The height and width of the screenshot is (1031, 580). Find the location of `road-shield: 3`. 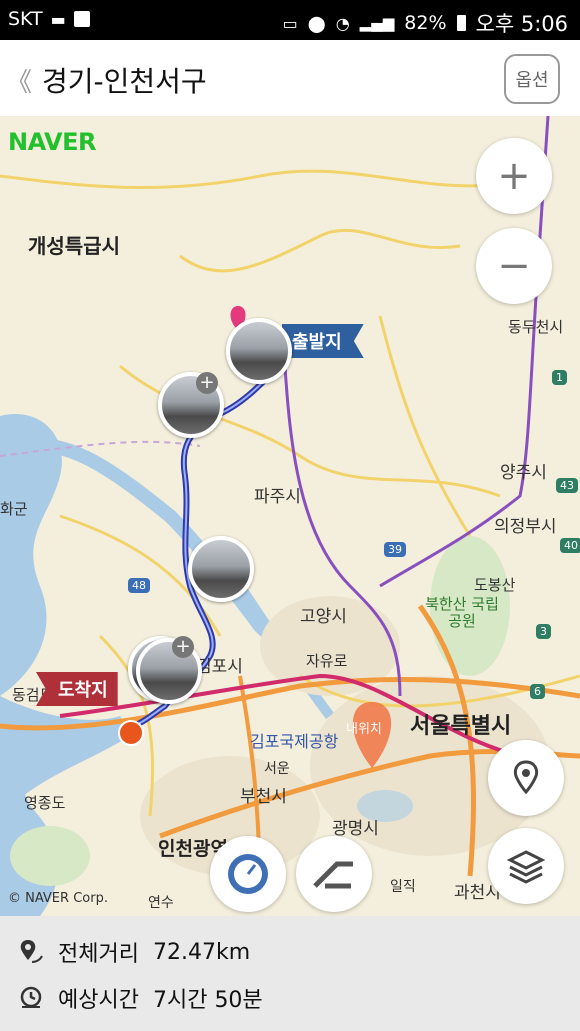

road-shield: 3 is located at coordinates (543, 631).